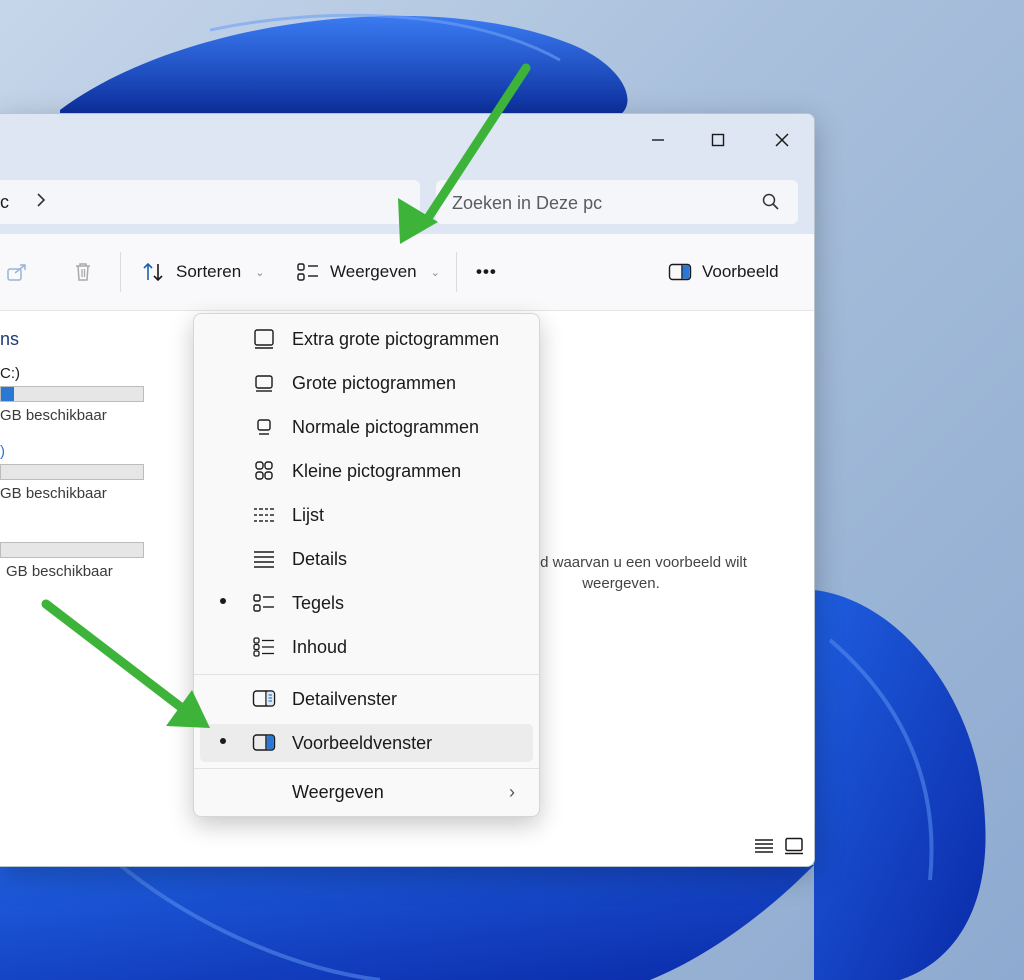  Describe the element at coordinates (377, 470) in the screenshot. I see `menu-item-label: Kleine pictogrammen` at that location.